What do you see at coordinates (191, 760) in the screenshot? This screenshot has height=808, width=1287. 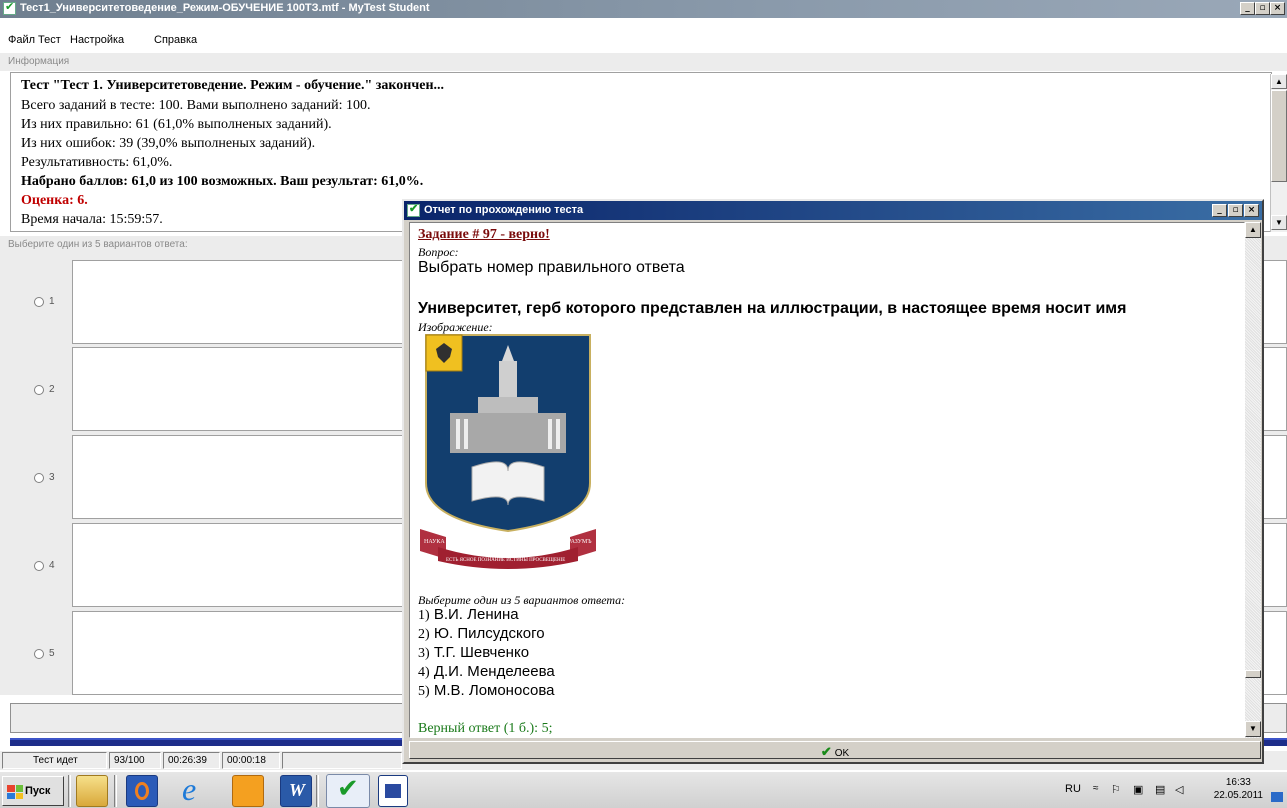 I see `status-elapsed: 00:26:39` at bounding box center [191, 760].